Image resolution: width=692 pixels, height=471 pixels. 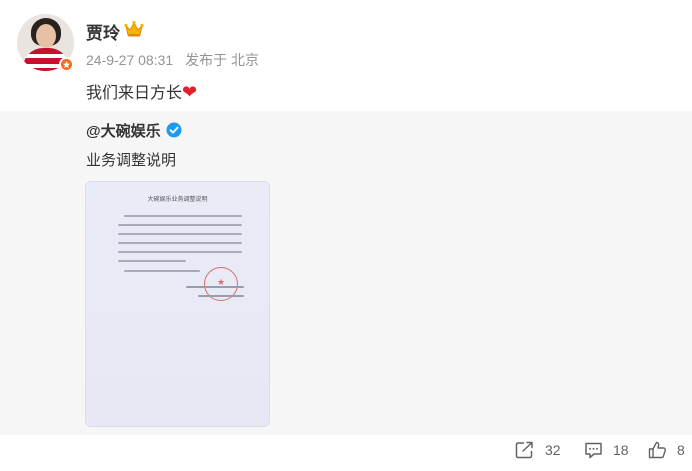 I want to click on post-timestamp: 24-9-27 08:31, so click(x=129, y=60).